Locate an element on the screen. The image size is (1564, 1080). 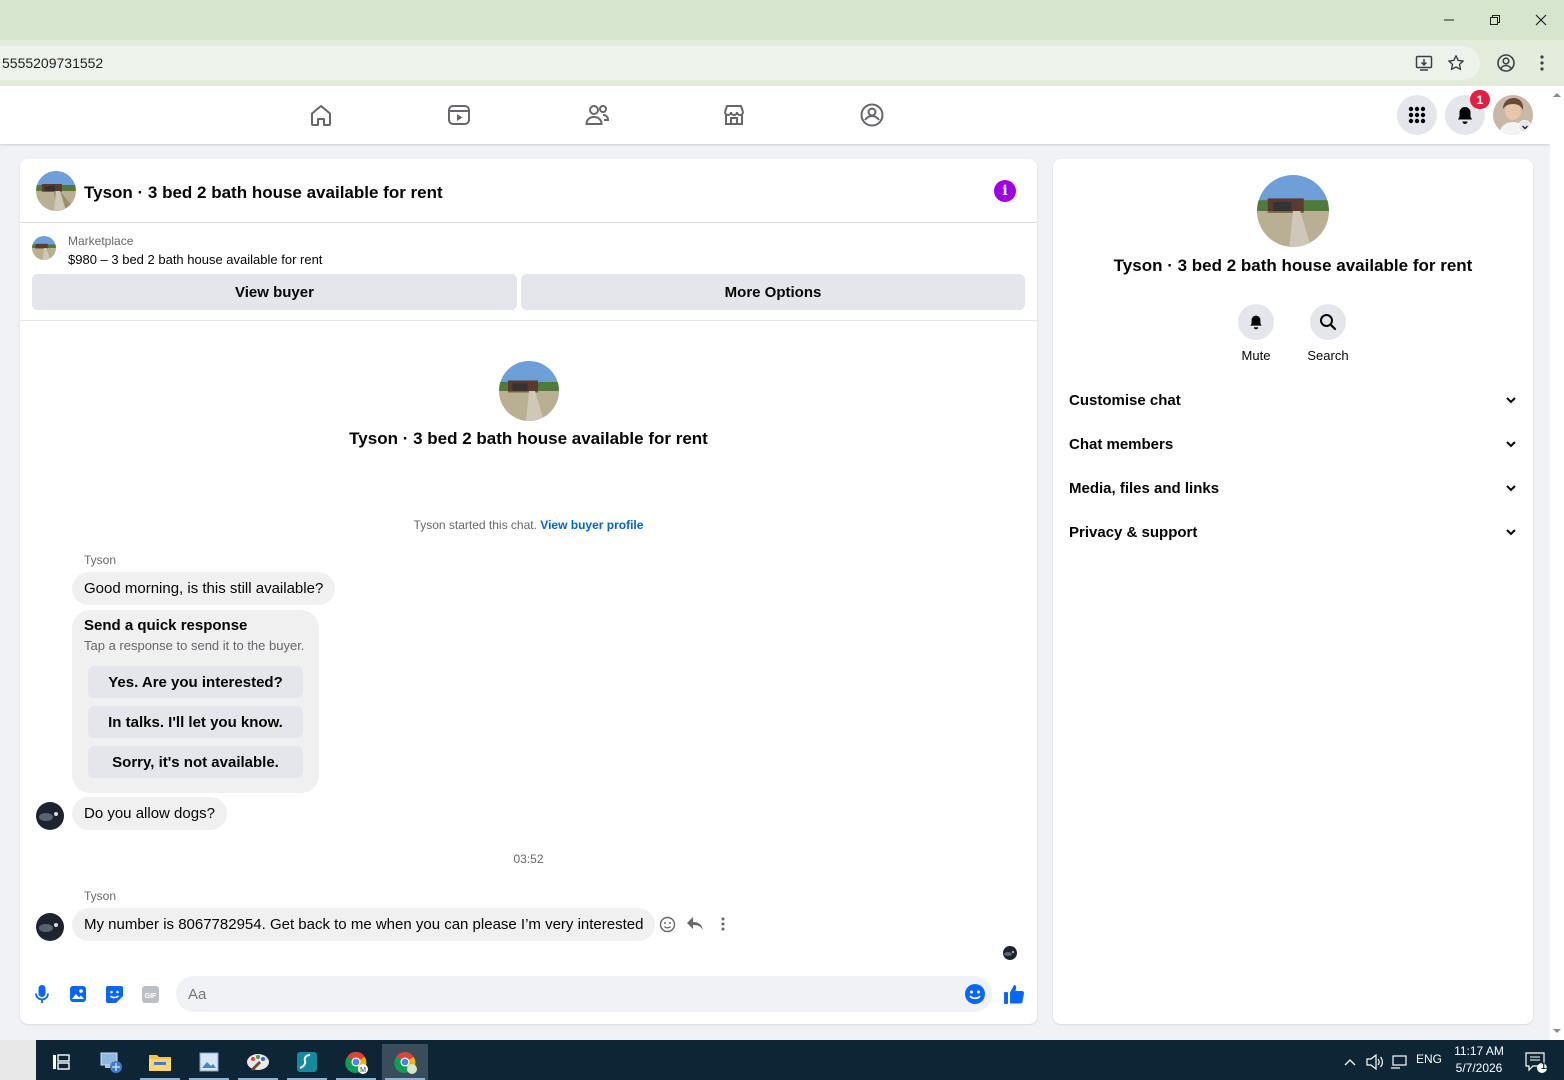
account-avatar is located at coordinates (1513, 115).